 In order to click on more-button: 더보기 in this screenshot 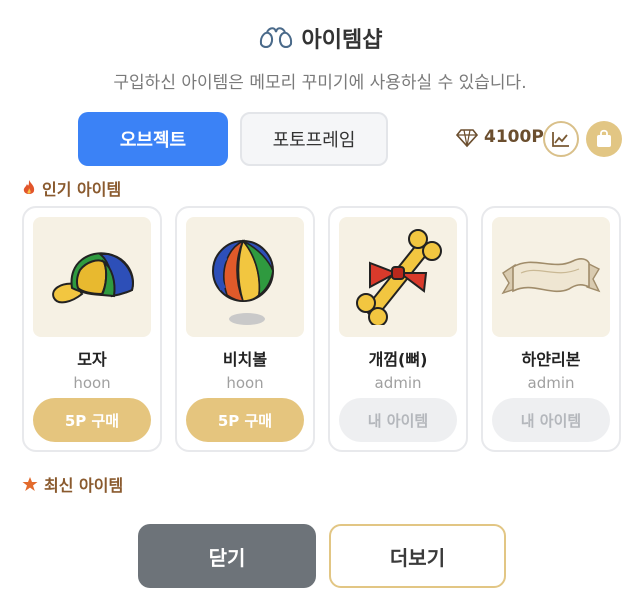, I will do `click(417, 556)`.